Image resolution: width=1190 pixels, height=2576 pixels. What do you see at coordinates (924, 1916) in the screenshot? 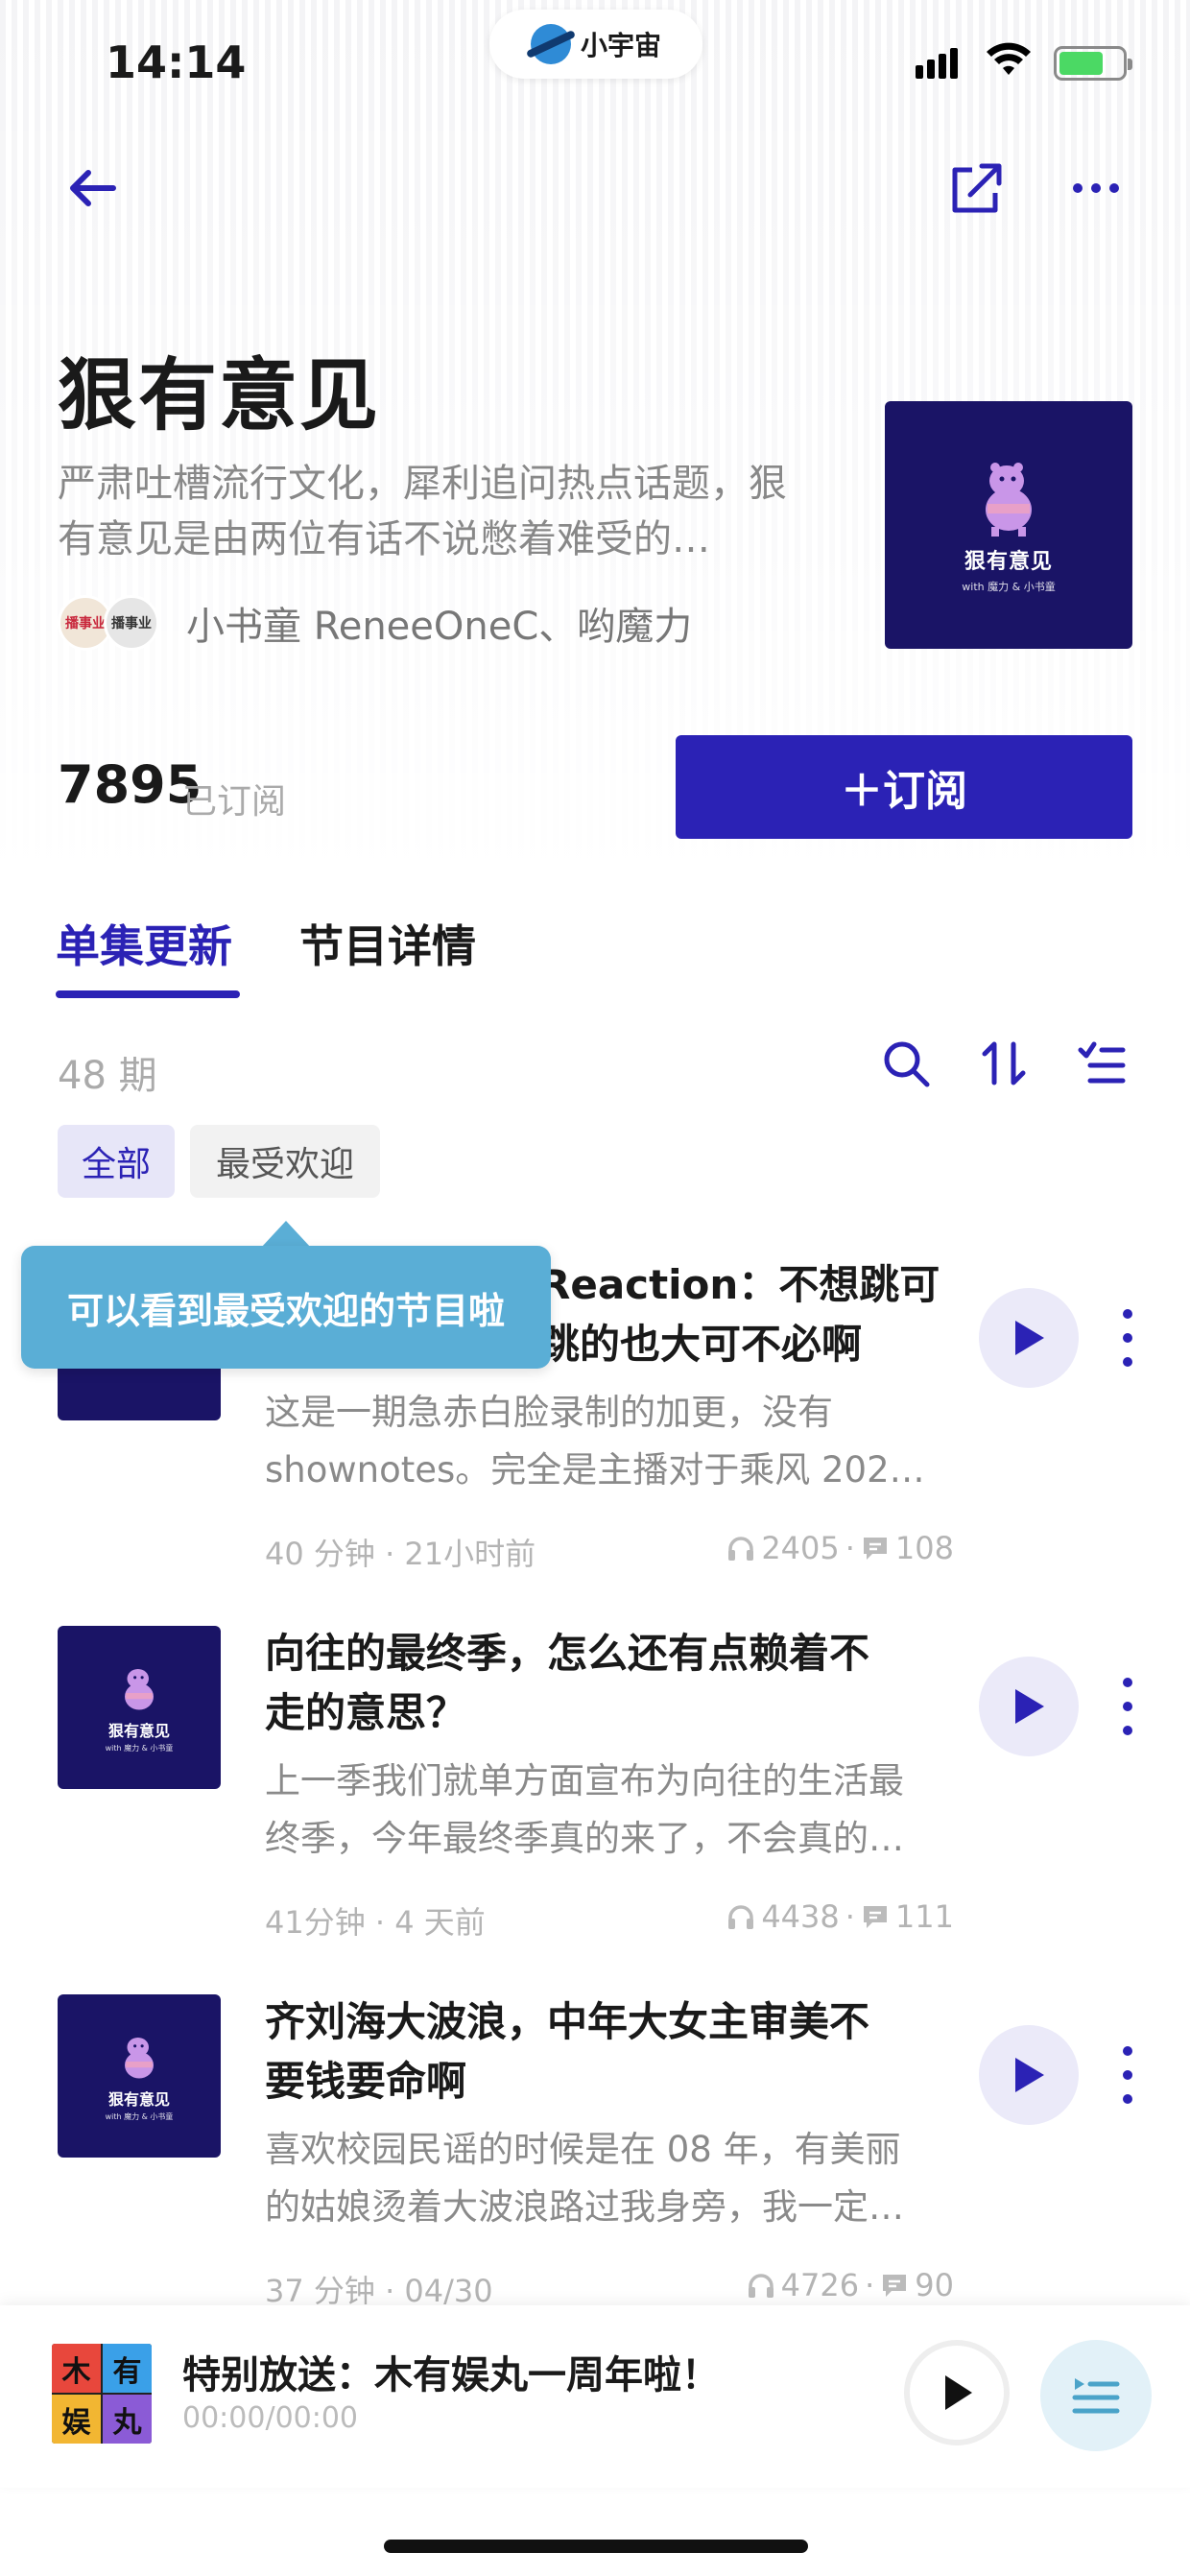
I see `comment-count: 111` at bounding box center [924, 1916].